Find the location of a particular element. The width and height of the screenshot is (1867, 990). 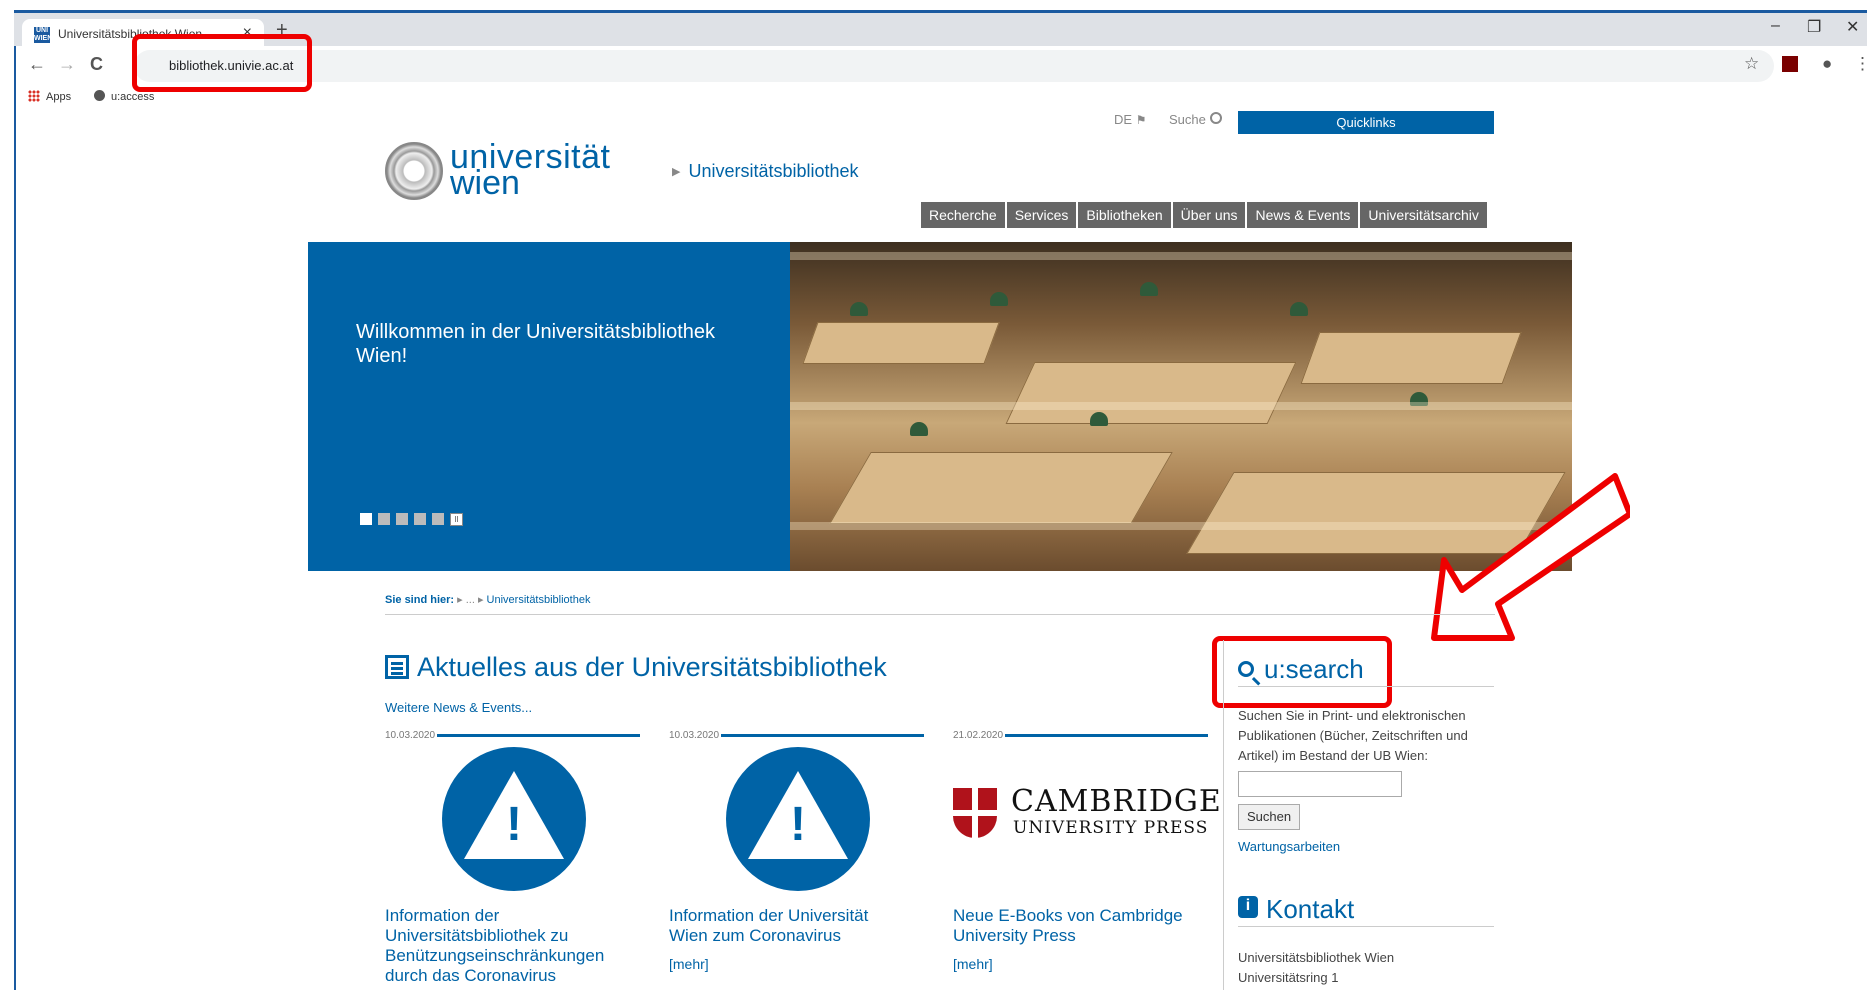

usearch-input is located at coordinates (1320, 784).